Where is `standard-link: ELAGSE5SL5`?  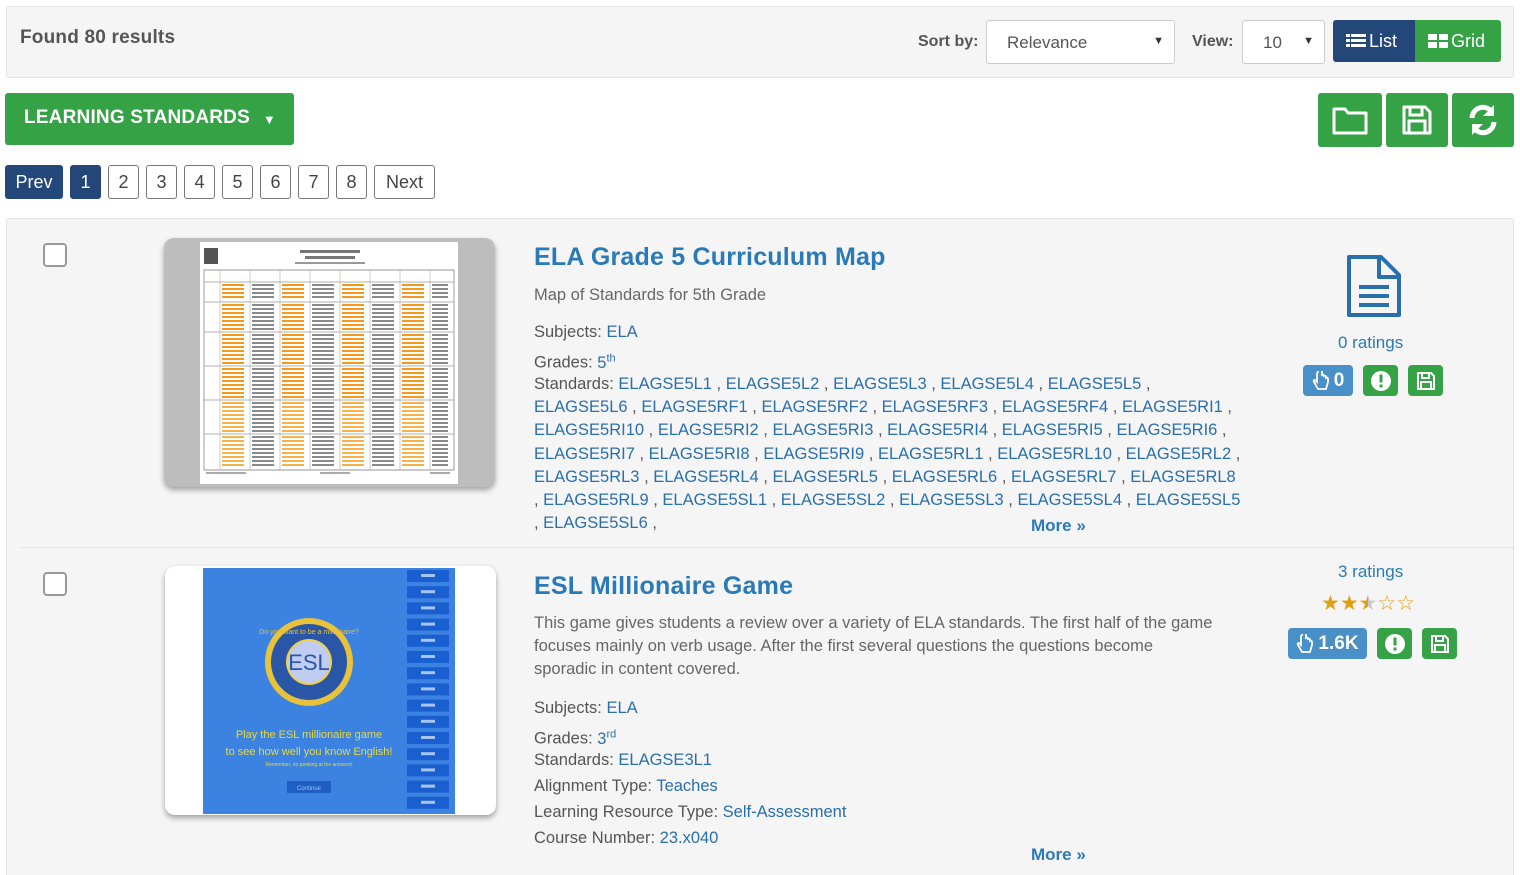
standard-link: ELAGSE5SL5 is located at coordinates (1188, 500).